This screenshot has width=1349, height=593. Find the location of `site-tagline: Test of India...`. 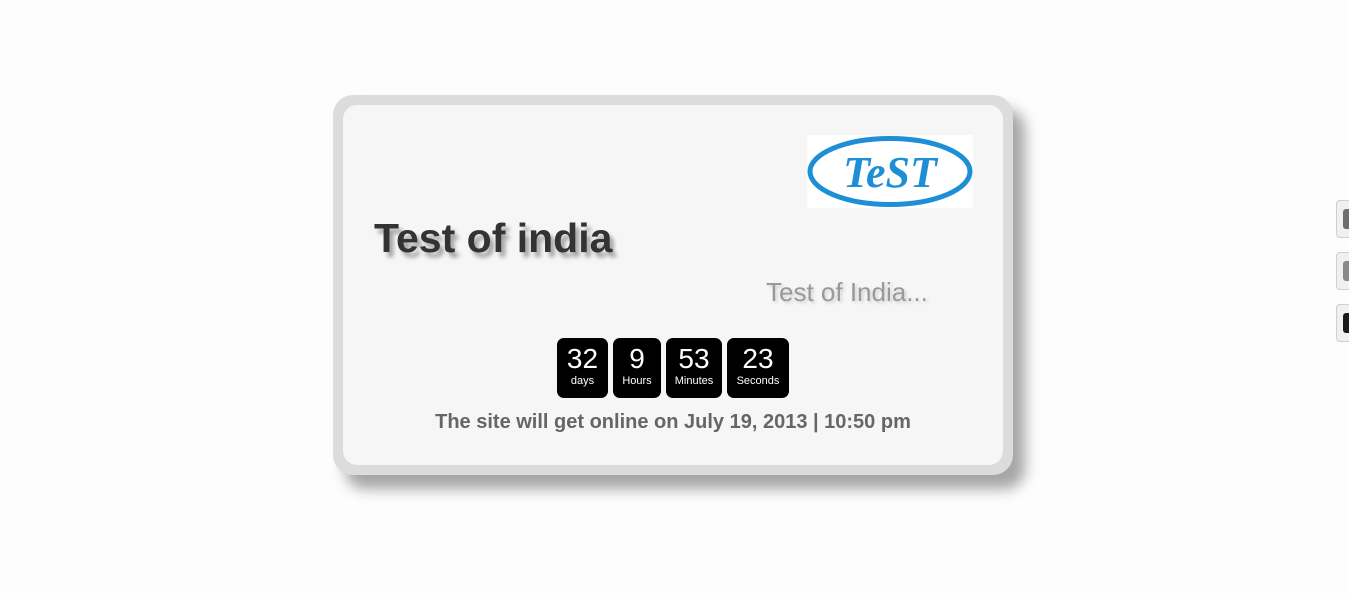

site-tagline: Test of India... is located at coordinates (847, 292).